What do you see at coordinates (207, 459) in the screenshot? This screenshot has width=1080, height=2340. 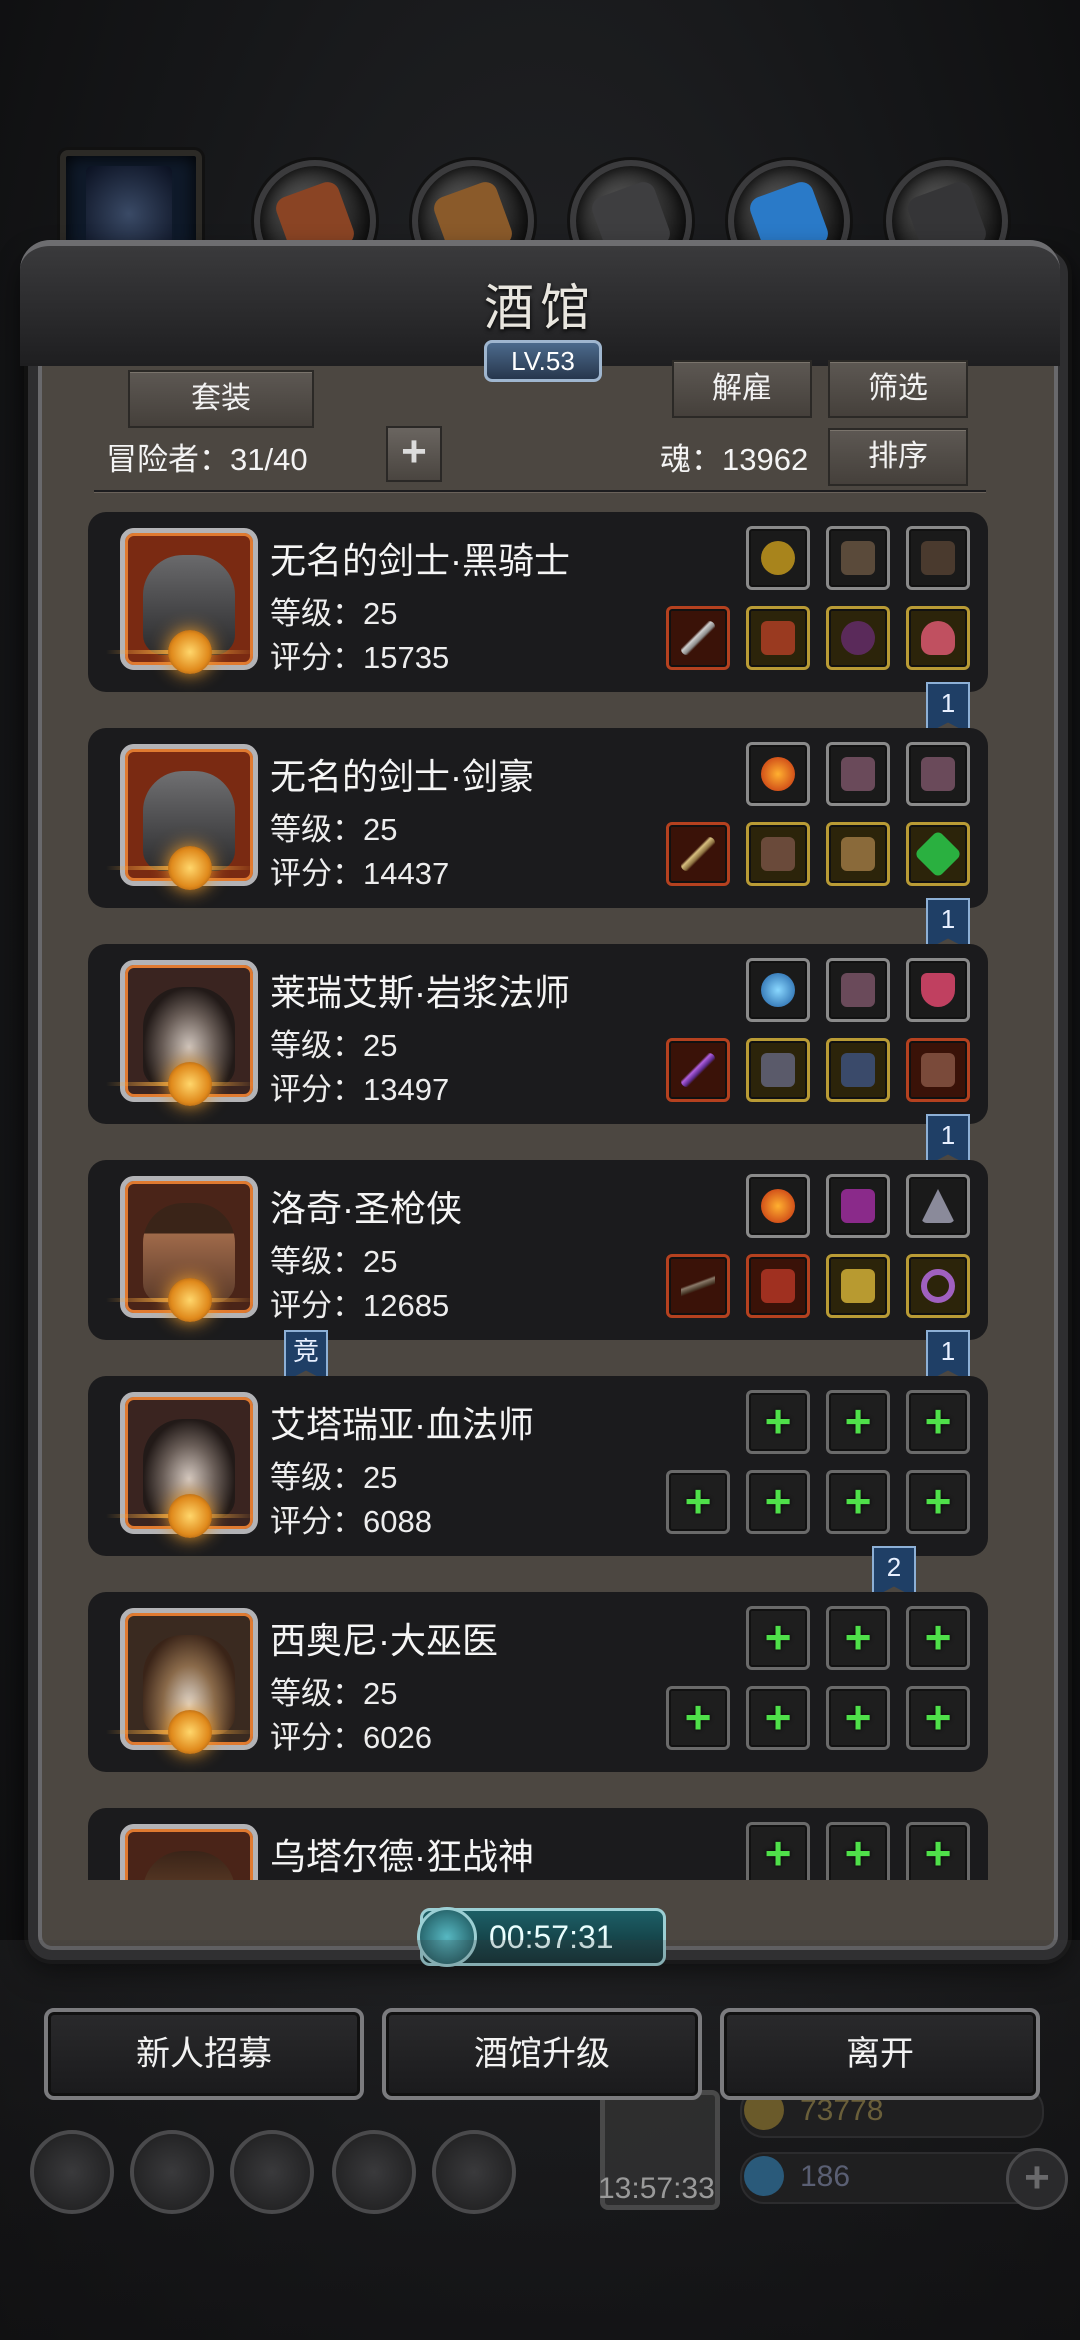 I see `adventurer-count: 冒险者：31/40` at bounding box center [207, 459].